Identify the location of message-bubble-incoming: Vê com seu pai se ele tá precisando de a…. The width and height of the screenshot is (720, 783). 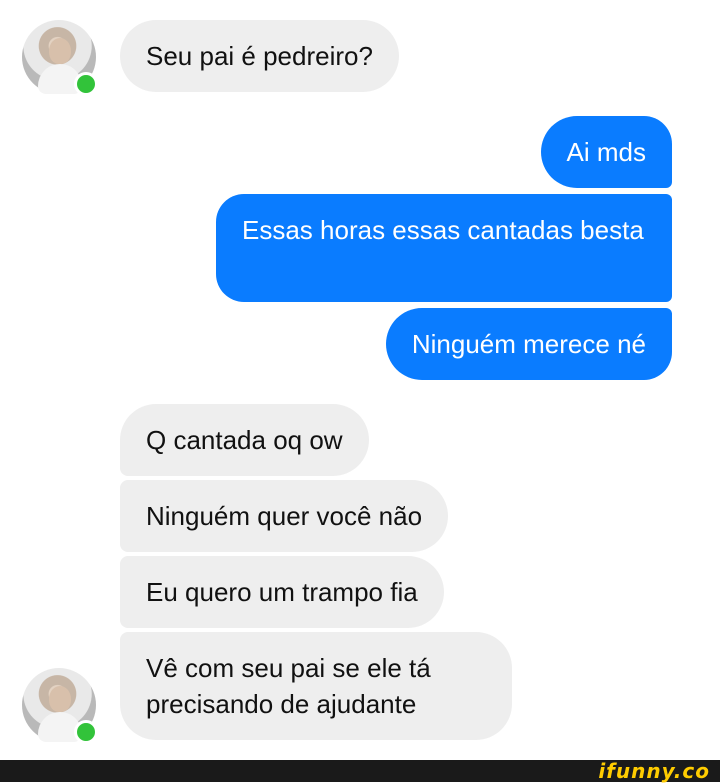
(316, 686).